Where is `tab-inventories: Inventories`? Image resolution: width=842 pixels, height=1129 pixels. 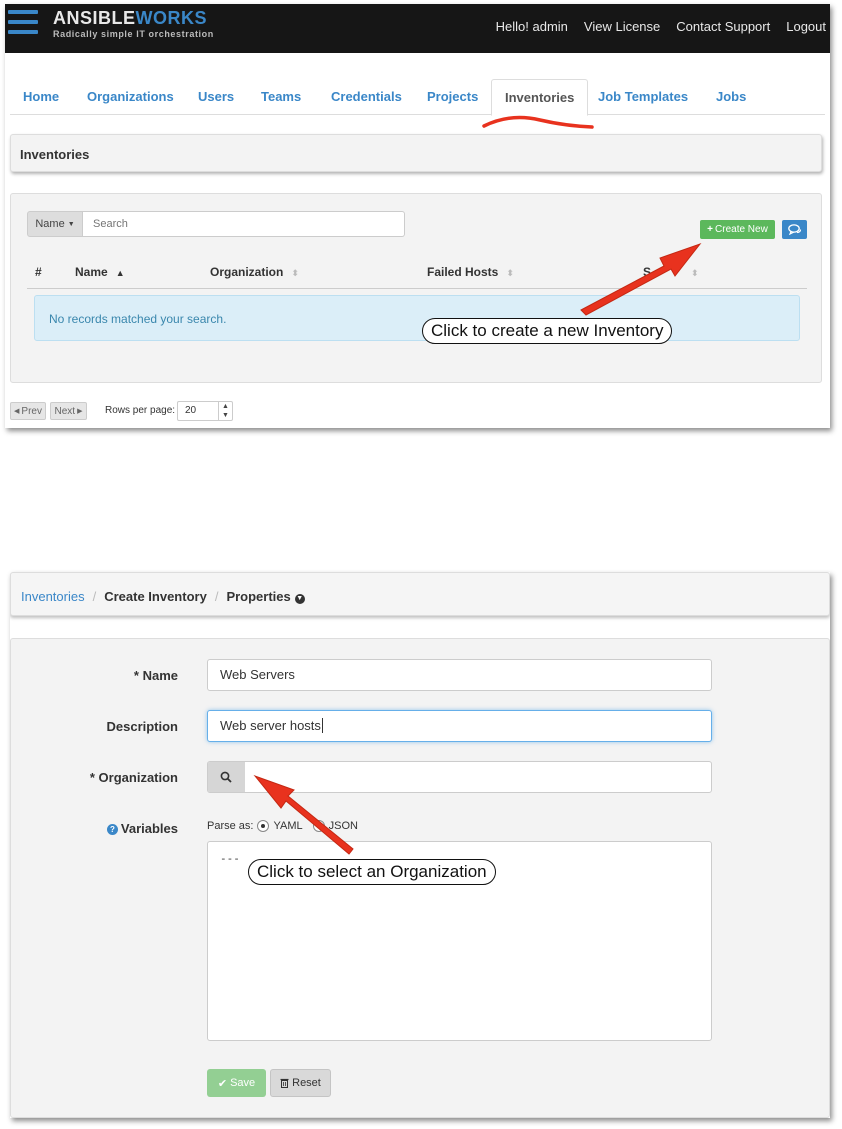 tab-inventories: Inventories is located at coordinates (540, 97).